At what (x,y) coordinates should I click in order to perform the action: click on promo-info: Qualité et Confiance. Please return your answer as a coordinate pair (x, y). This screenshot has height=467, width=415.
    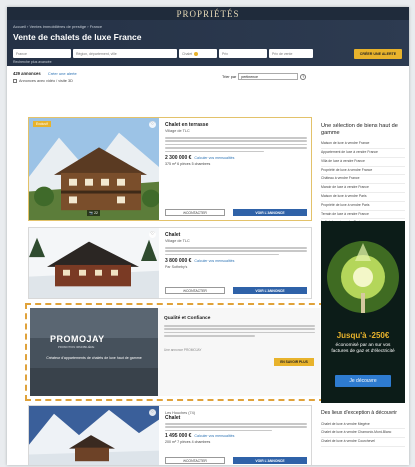
    Looking at the image, I should click on (239, 327).